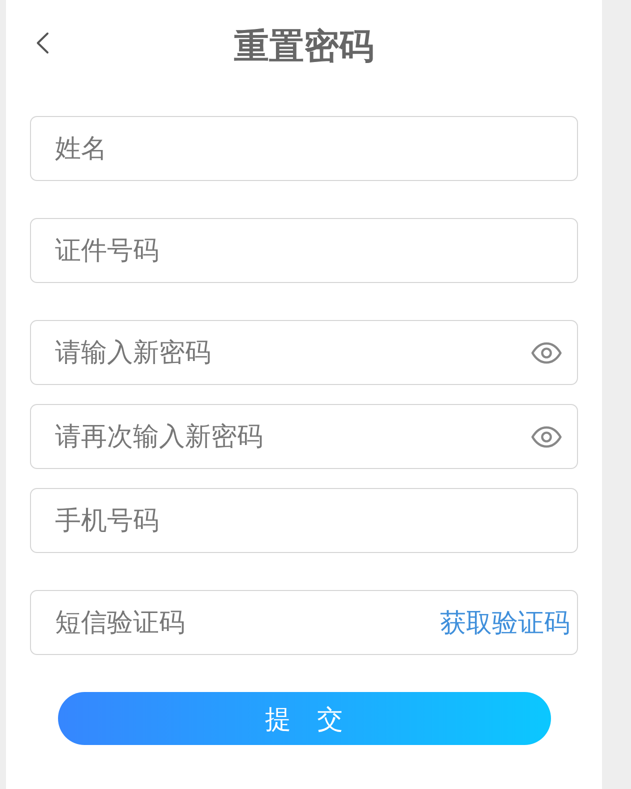  What do you see at coordinates (304, 436) in the screenshot?
I see `password-field: 请再次输入新密码` at bounding box center [304, 436].